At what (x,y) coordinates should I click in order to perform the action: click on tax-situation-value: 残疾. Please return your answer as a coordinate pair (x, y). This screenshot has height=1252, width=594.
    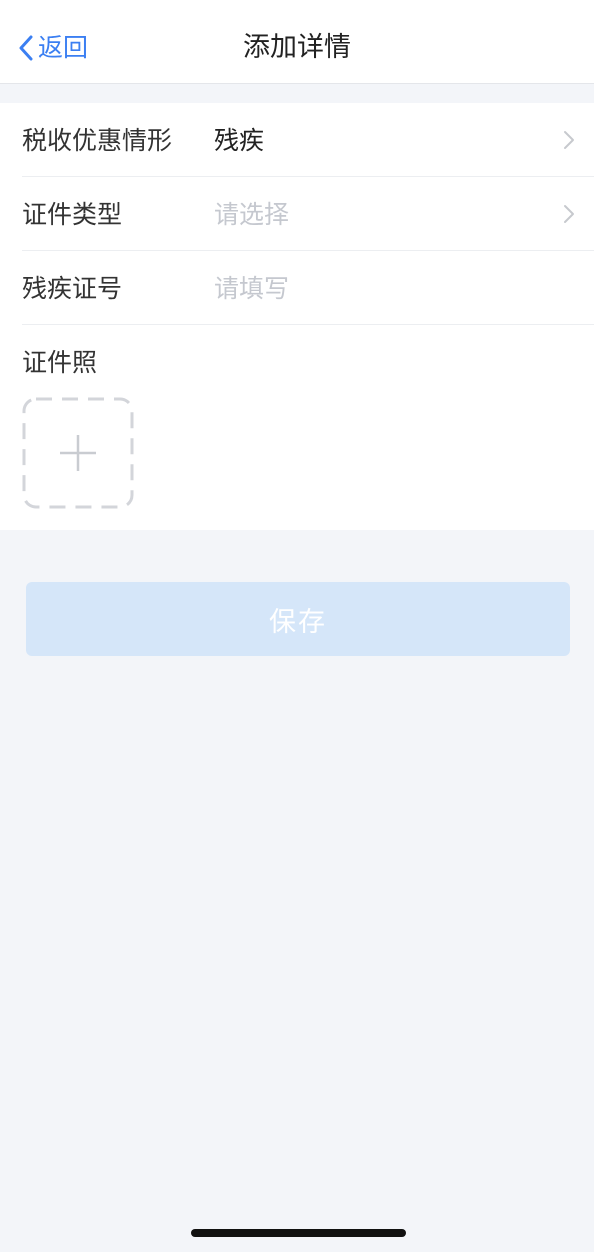
    Looking at the image, I should click on (239, 140).